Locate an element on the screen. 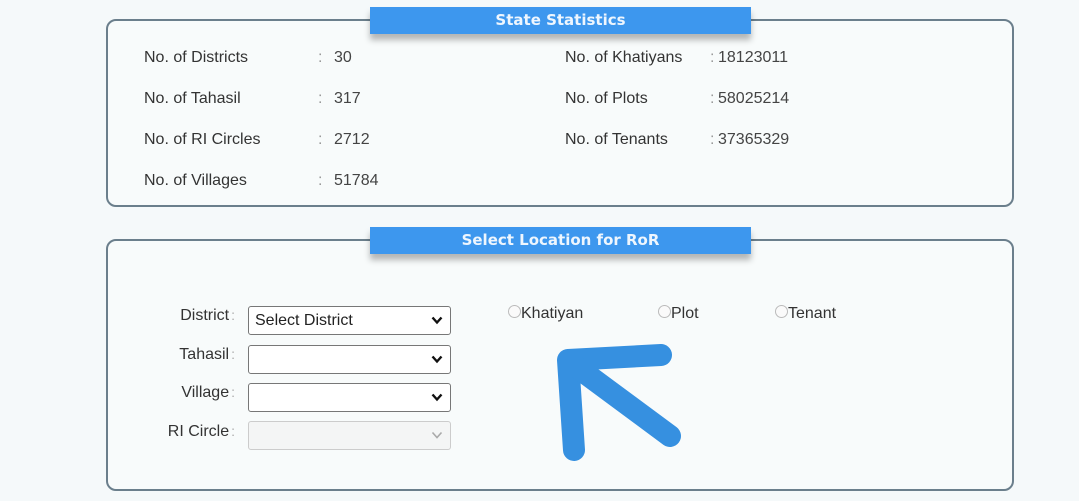 The width and height of the screenshot is (1079, 501). radio-khatiyan: Khatiyan is located at coordinates (545, 314).